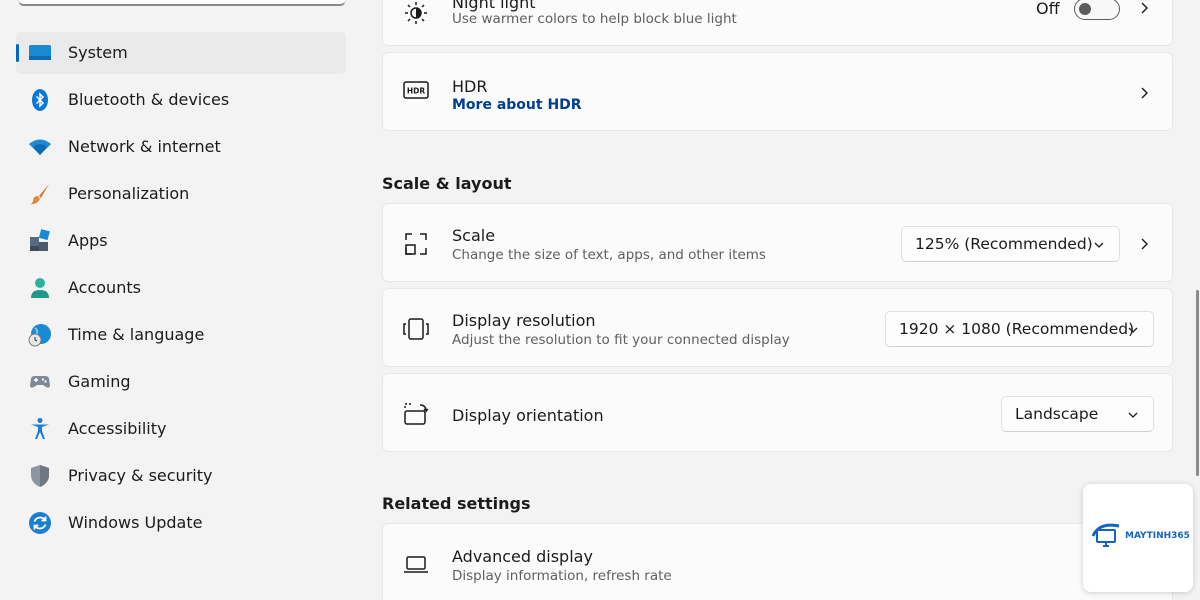 The height and width of the screenshot is (600, 1200). I want to click on sidebar-item-bluetooth: Bluetooth & devices, so click(181, 100).